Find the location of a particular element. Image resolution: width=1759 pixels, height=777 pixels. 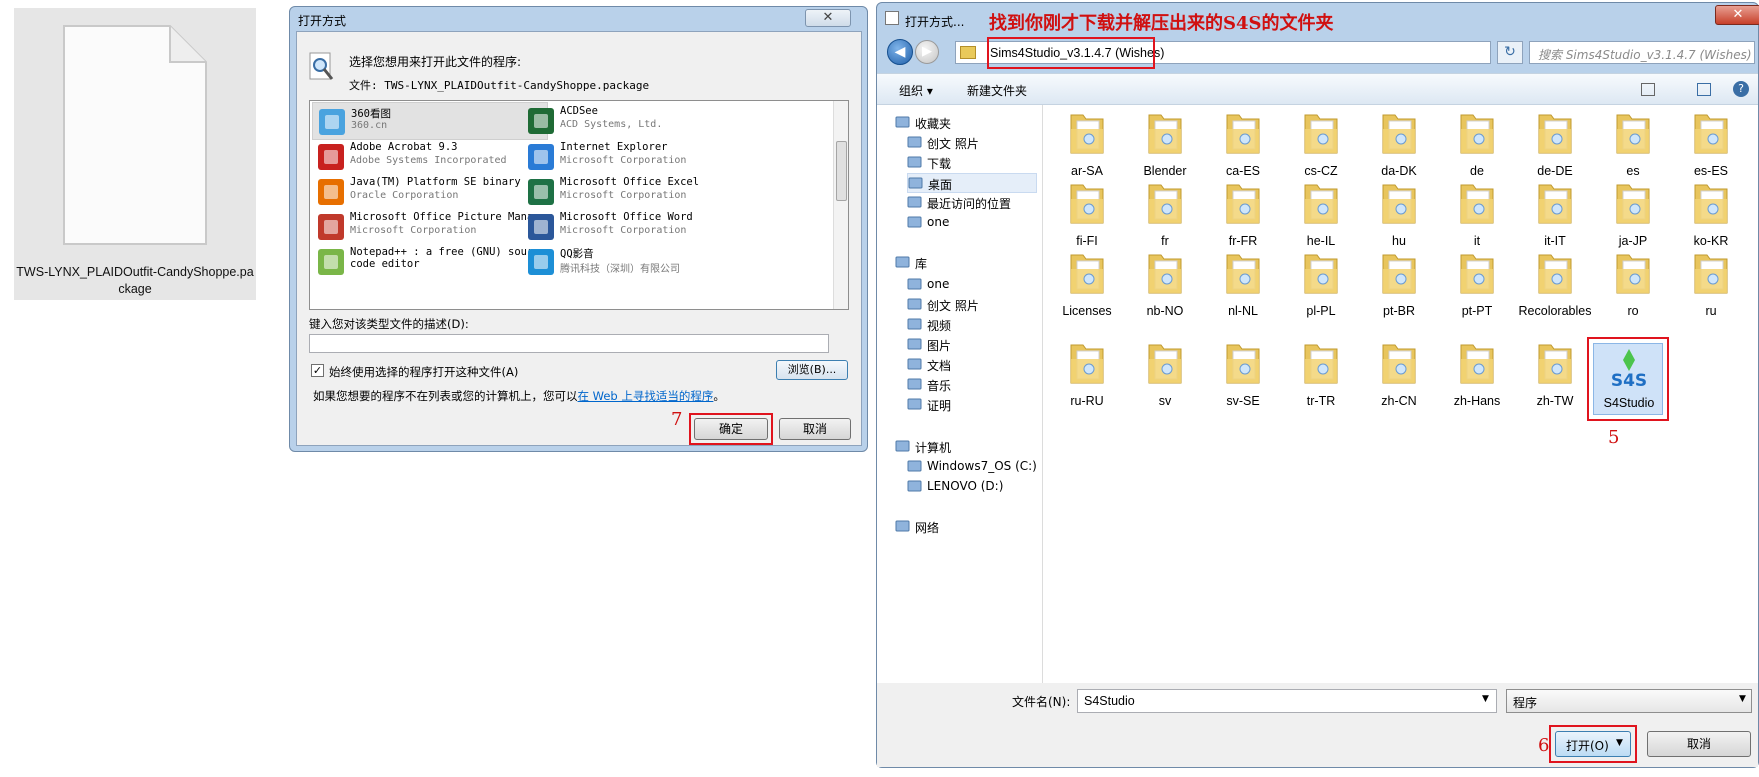

folder-item: ja-JP is located at coordinates (1633, 216).